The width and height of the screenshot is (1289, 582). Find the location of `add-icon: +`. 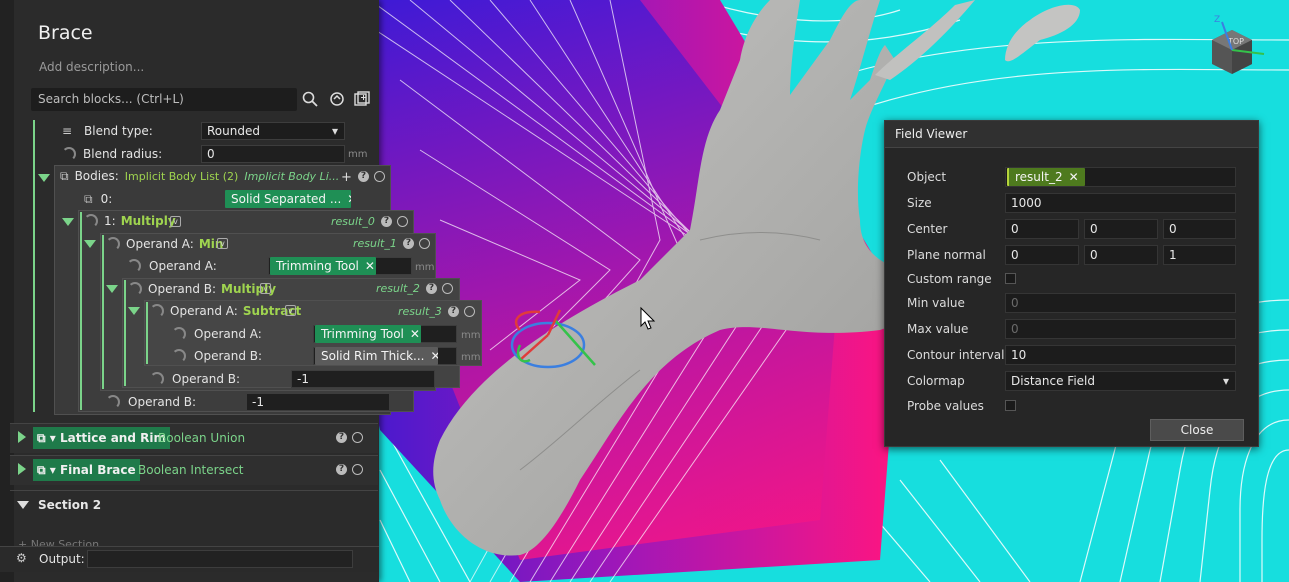

add-icon: + is located at coordinates (346, 177).